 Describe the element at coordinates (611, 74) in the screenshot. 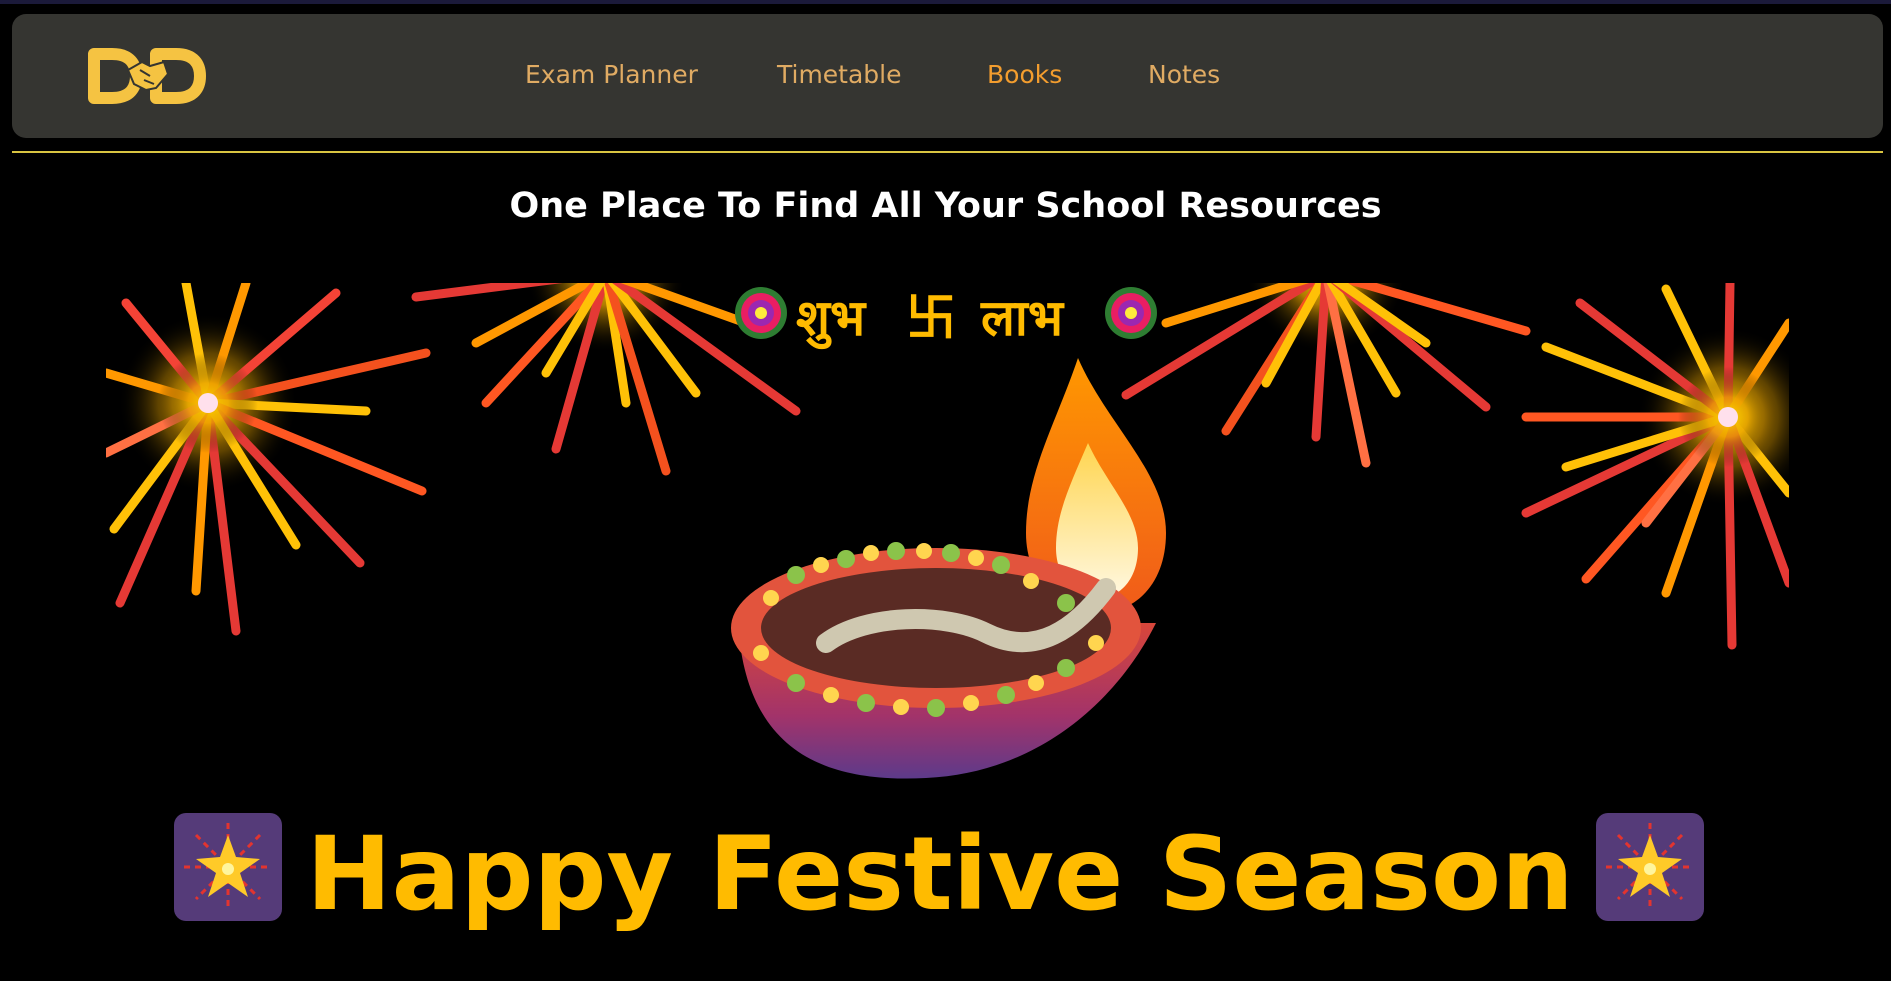

I see `nav-exam-planner: Exam Planner` at that location.